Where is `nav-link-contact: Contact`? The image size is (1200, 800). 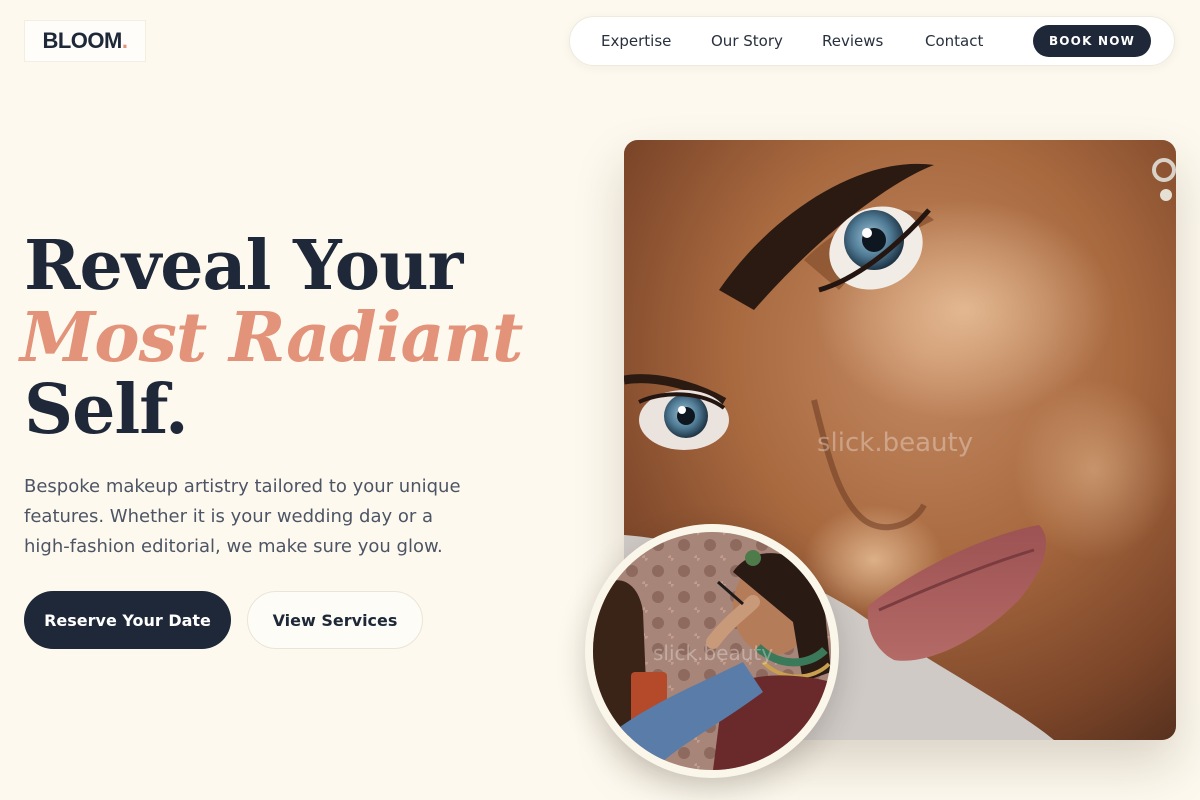
nav-link-contact: Contact is located at coordinates (954, 41).